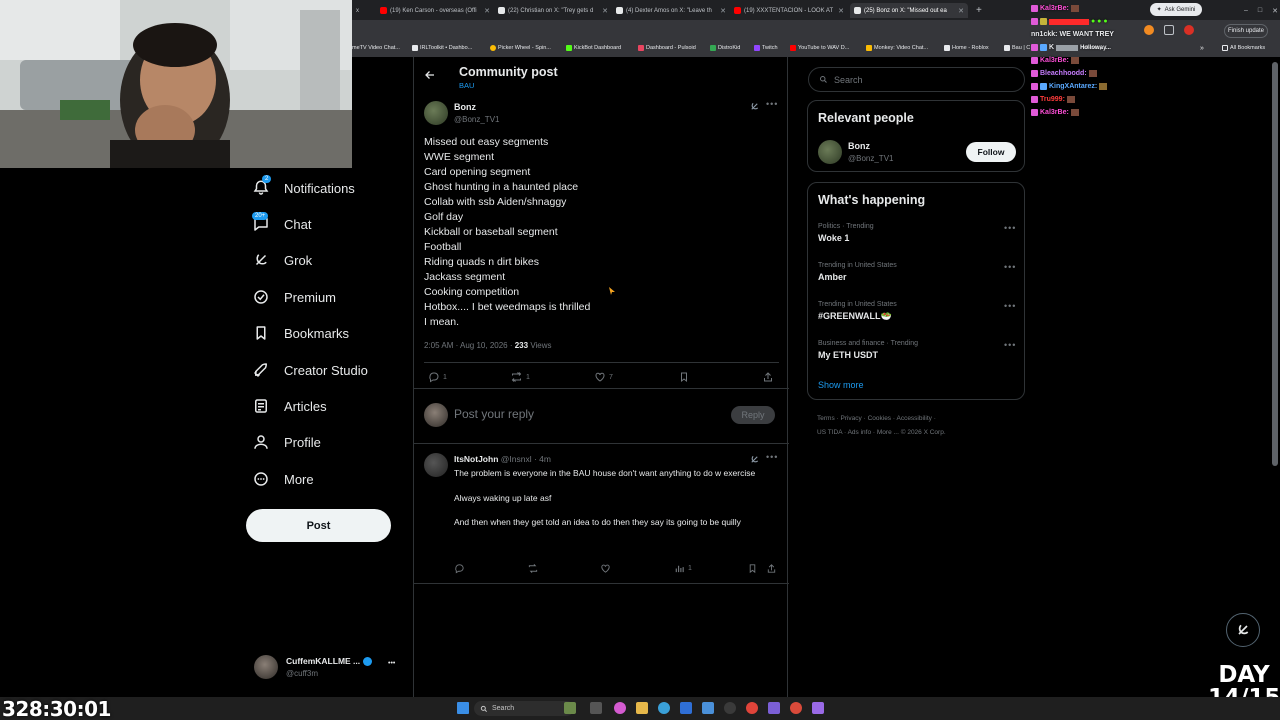 The width and height of the screenshot is (1280, 720). What do you see at coordinates (1169, 30) in the screenshot?
I see `extension-puzzle-icon` at bounding box center [1169, 30].